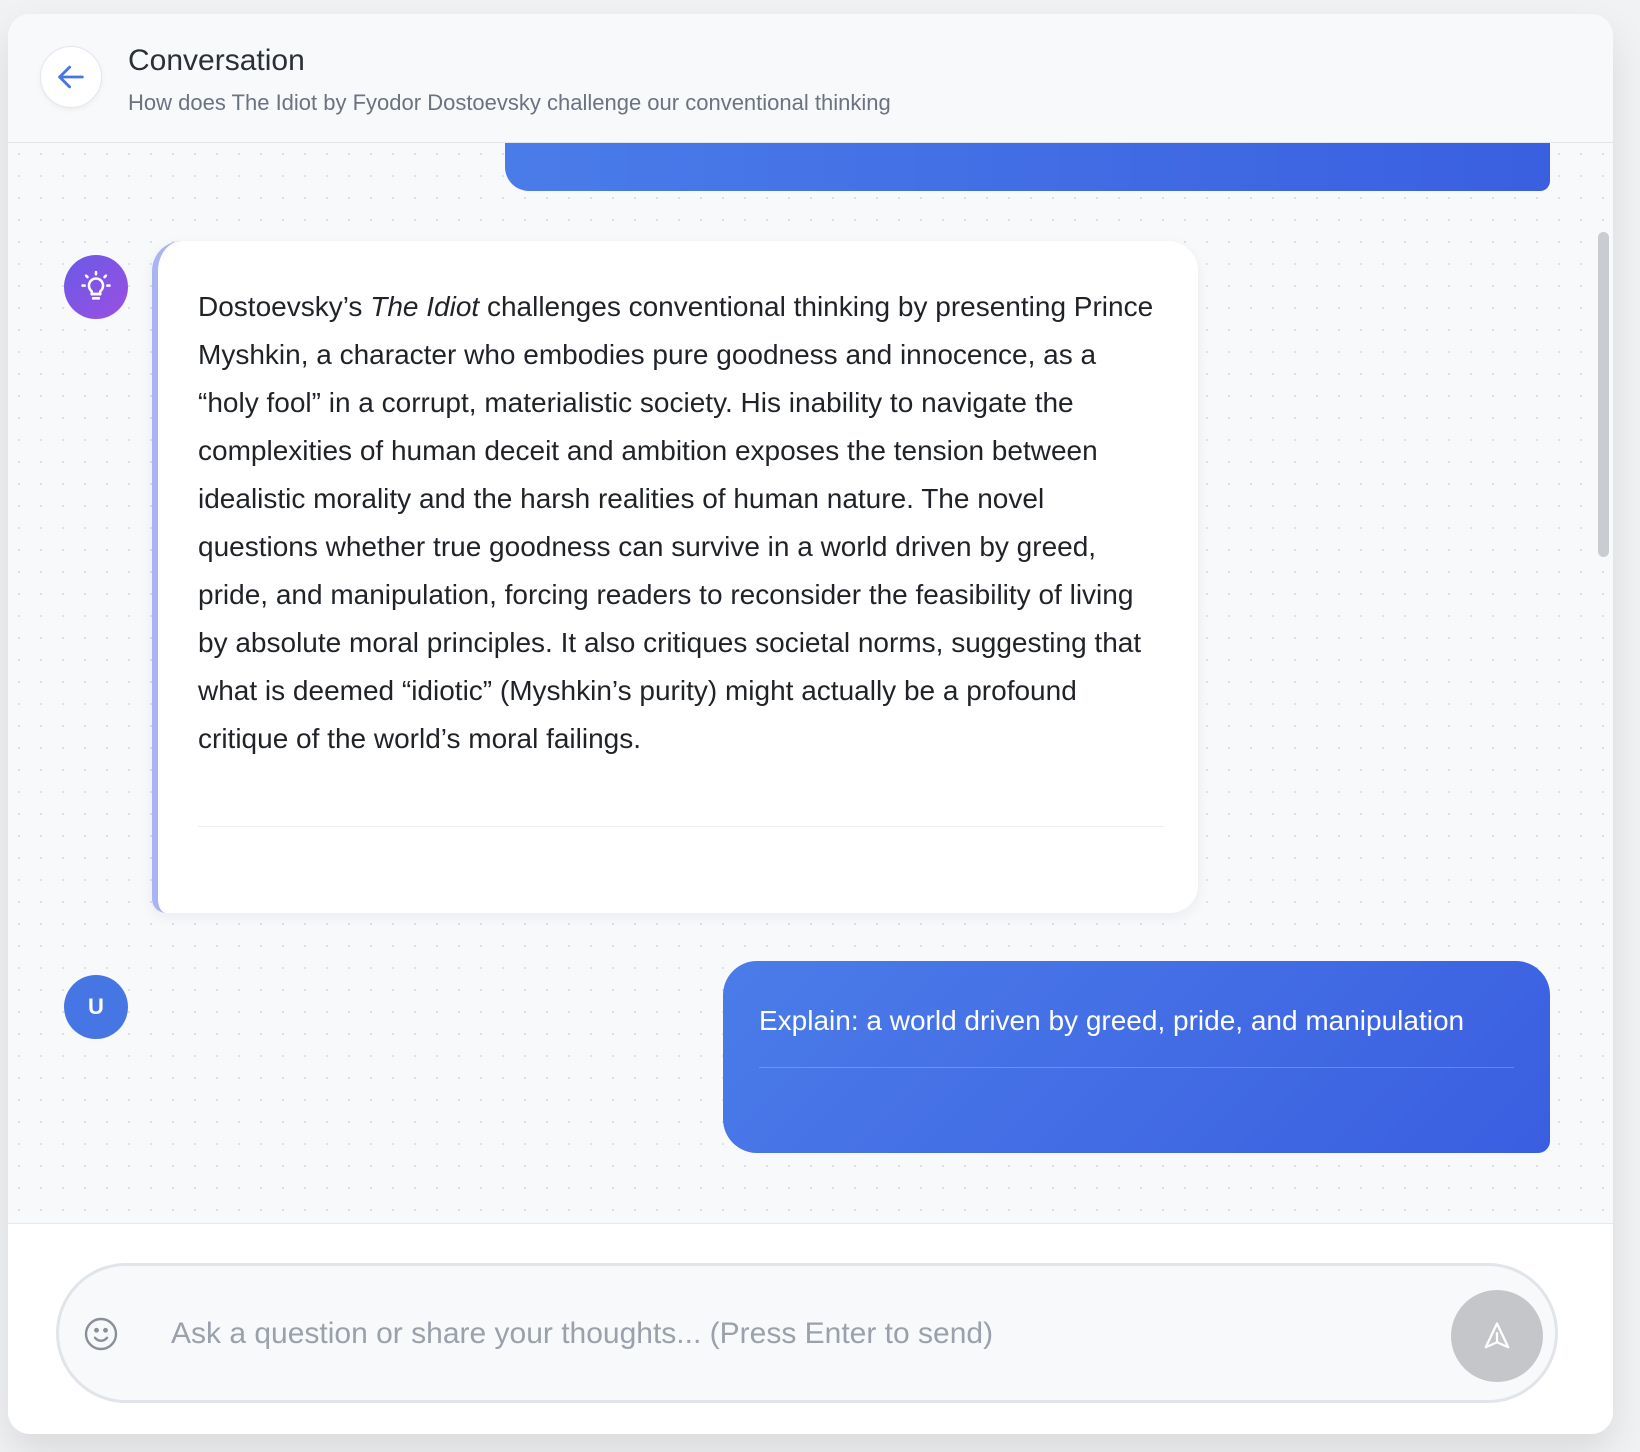 The width and height of the screenshot is (1640, 1452). What do you see at coordinates (1027, 167) in the screenshot?
I see `user-message-bubble-partial` at bounding box center [1027, 167].